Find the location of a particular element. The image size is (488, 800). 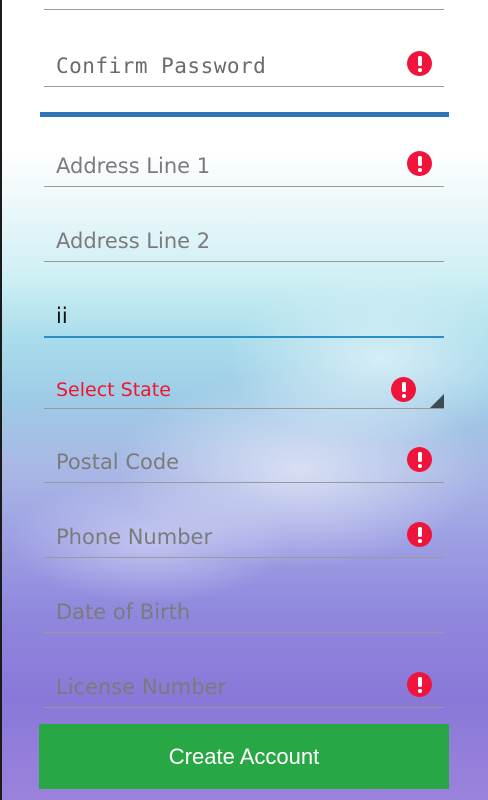

dropdown-arrow-icon is located at coordinates (437, 401).